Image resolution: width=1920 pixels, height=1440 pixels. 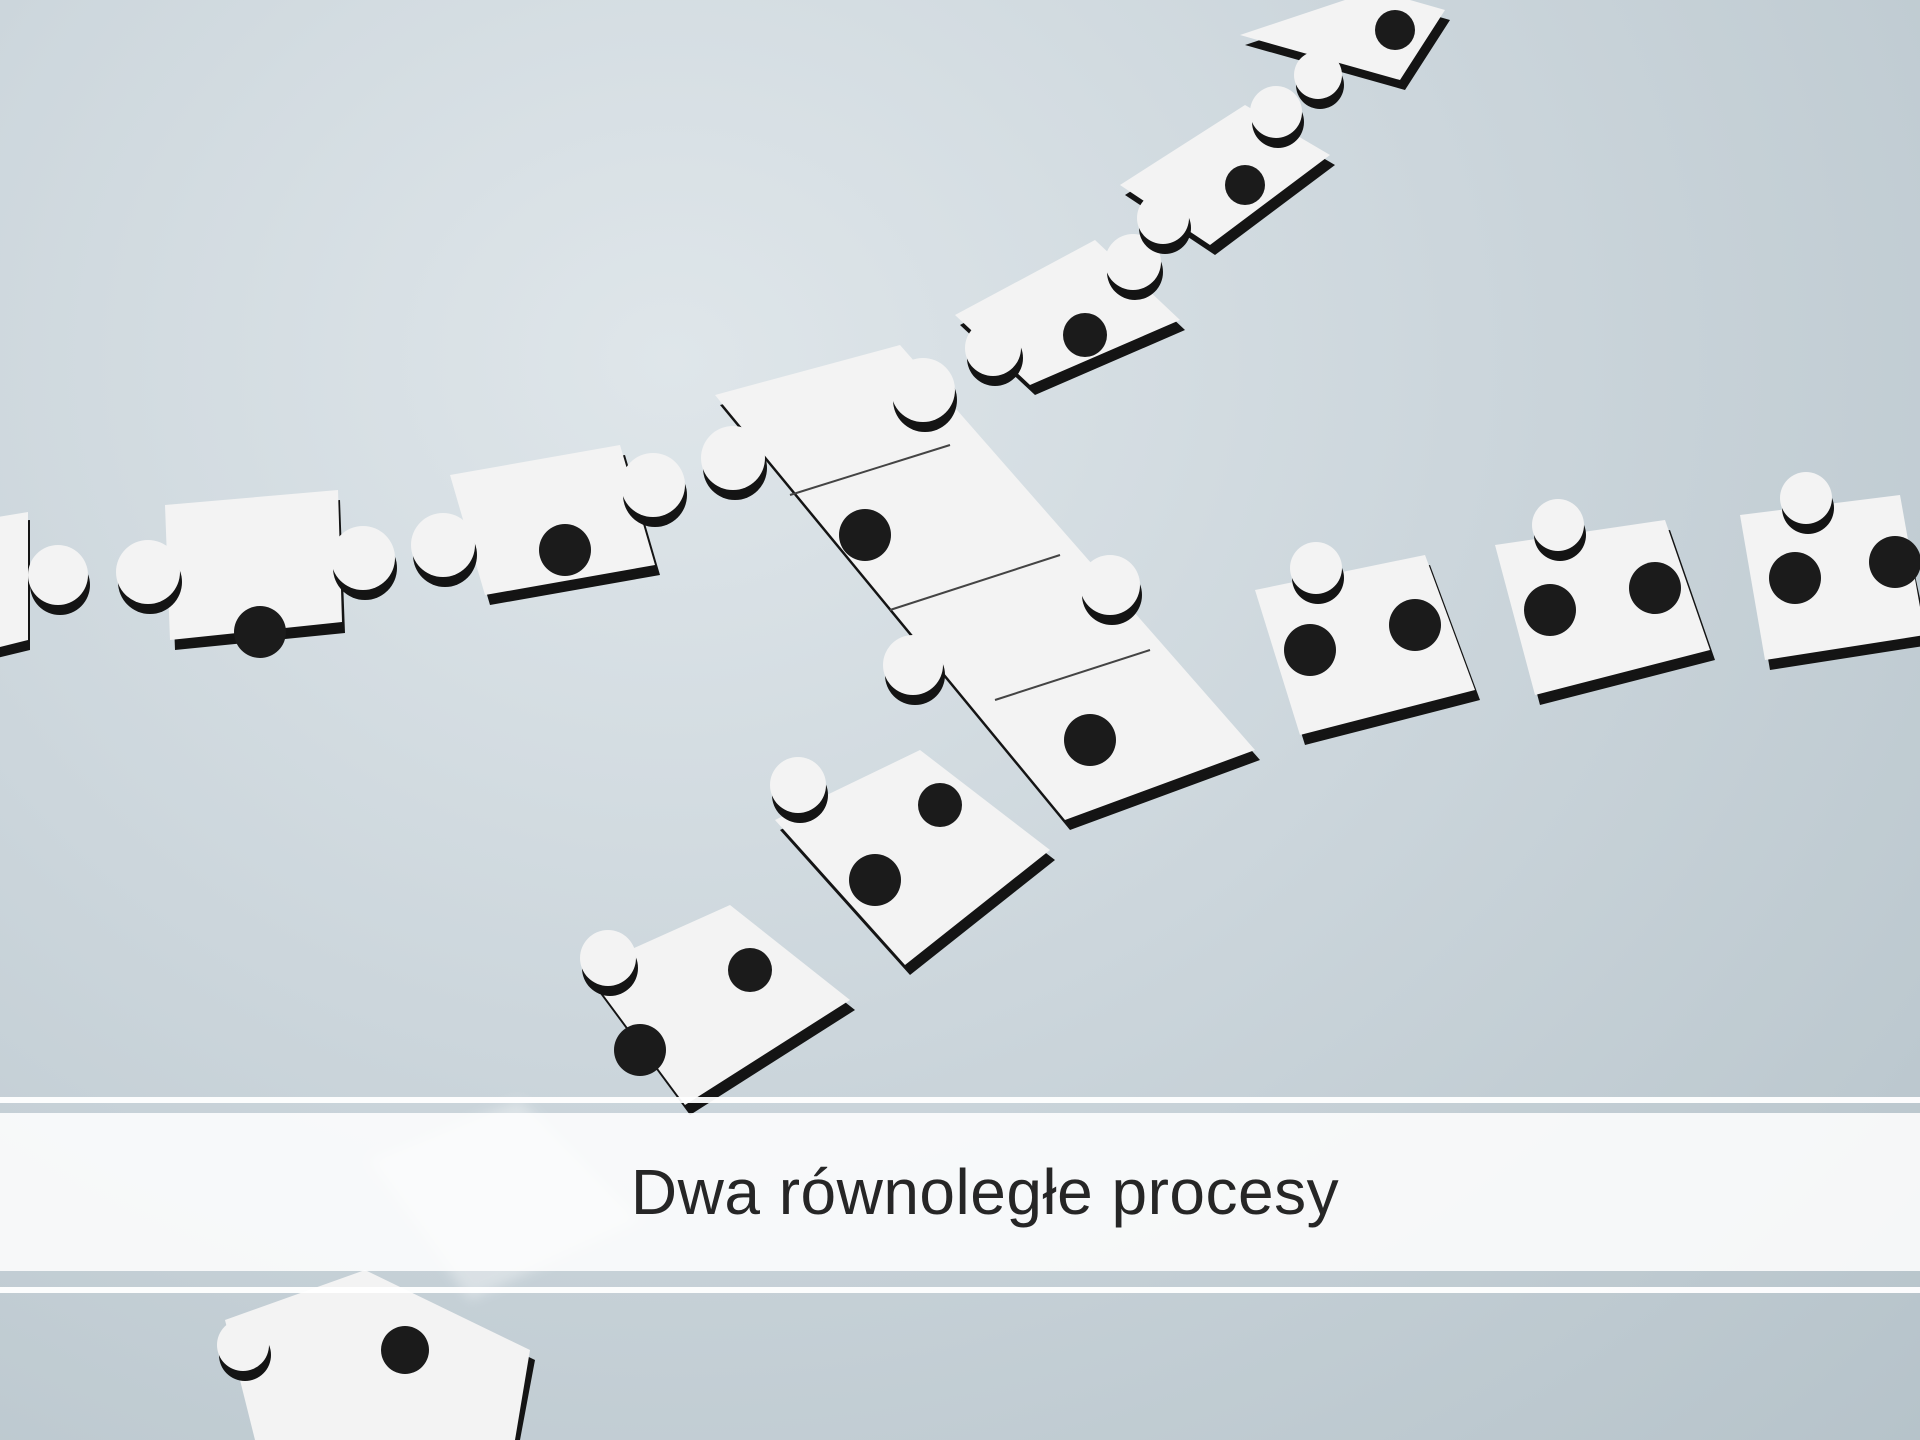 I want to click on band-top-line, so click(x=960, y=1100).